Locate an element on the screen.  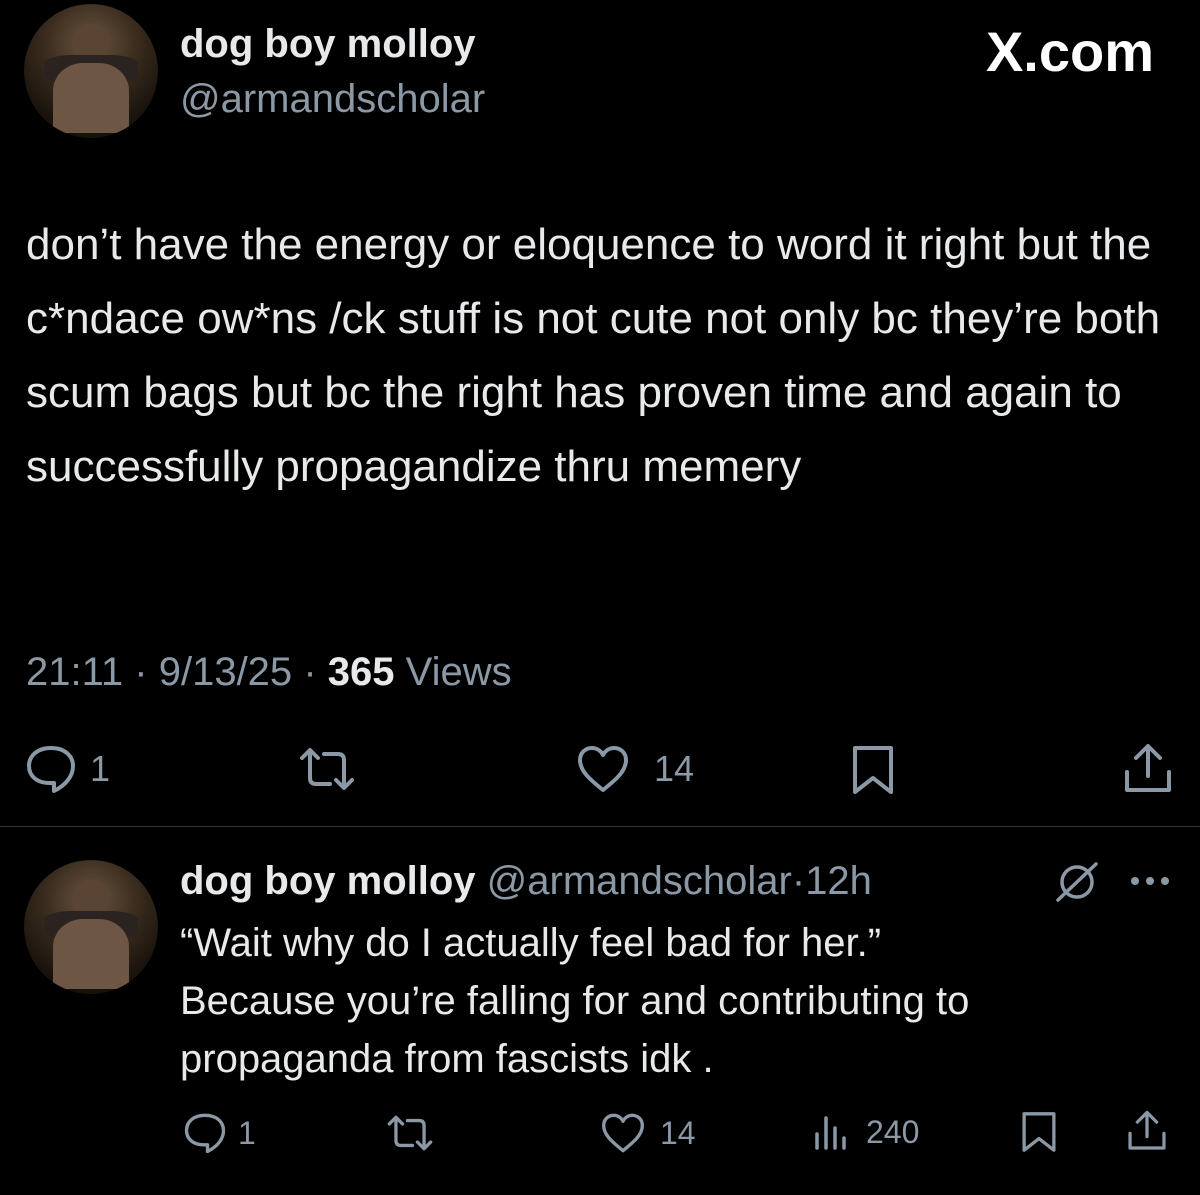
post-divider is located at coordinates (600, 826).